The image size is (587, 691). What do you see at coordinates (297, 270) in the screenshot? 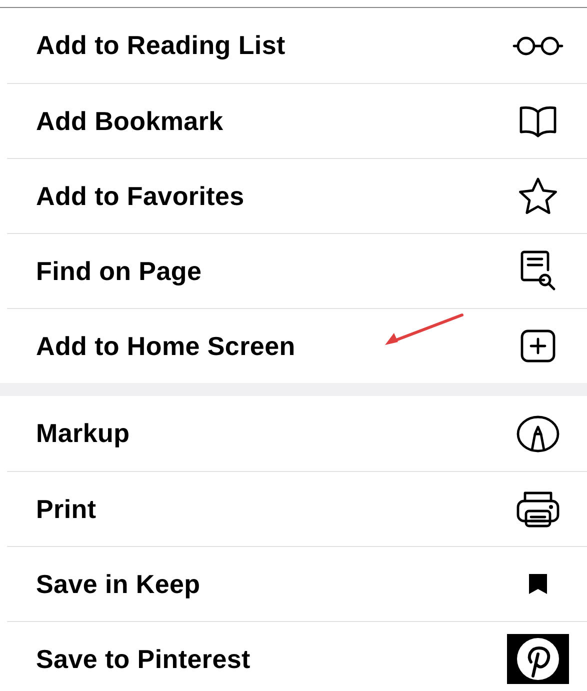
I see `menu-item: Find on Page` at bounding box center [297, 270].